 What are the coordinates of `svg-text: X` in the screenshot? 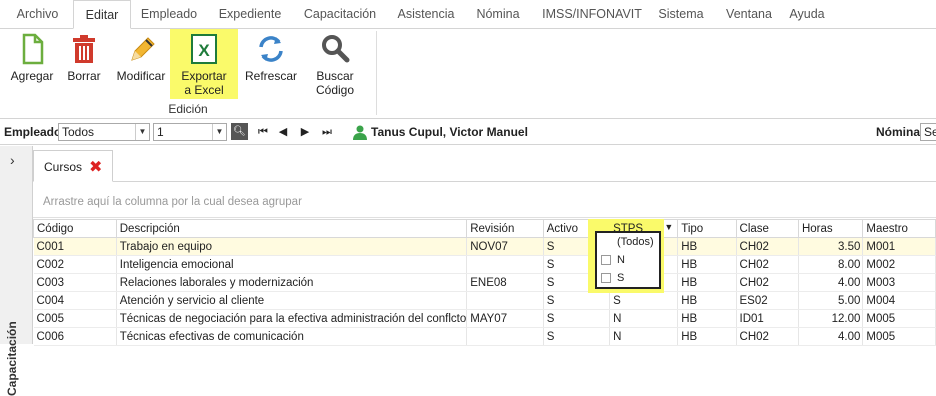 It's located at (204, 50).